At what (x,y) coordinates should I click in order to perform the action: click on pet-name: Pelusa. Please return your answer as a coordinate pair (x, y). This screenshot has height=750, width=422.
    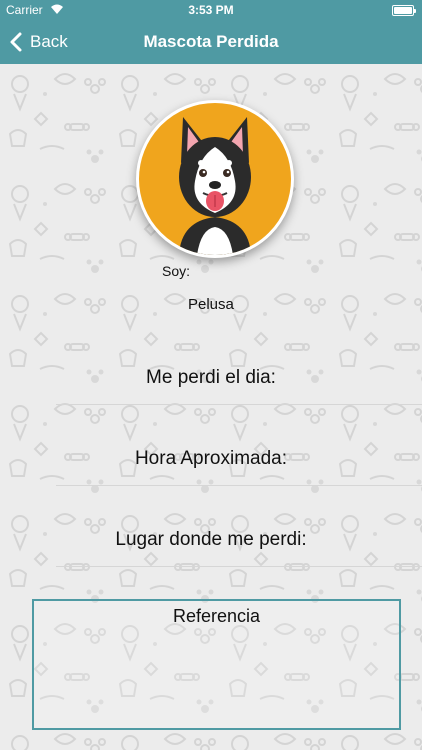
    Looking at the image, I should click on (211, 304).